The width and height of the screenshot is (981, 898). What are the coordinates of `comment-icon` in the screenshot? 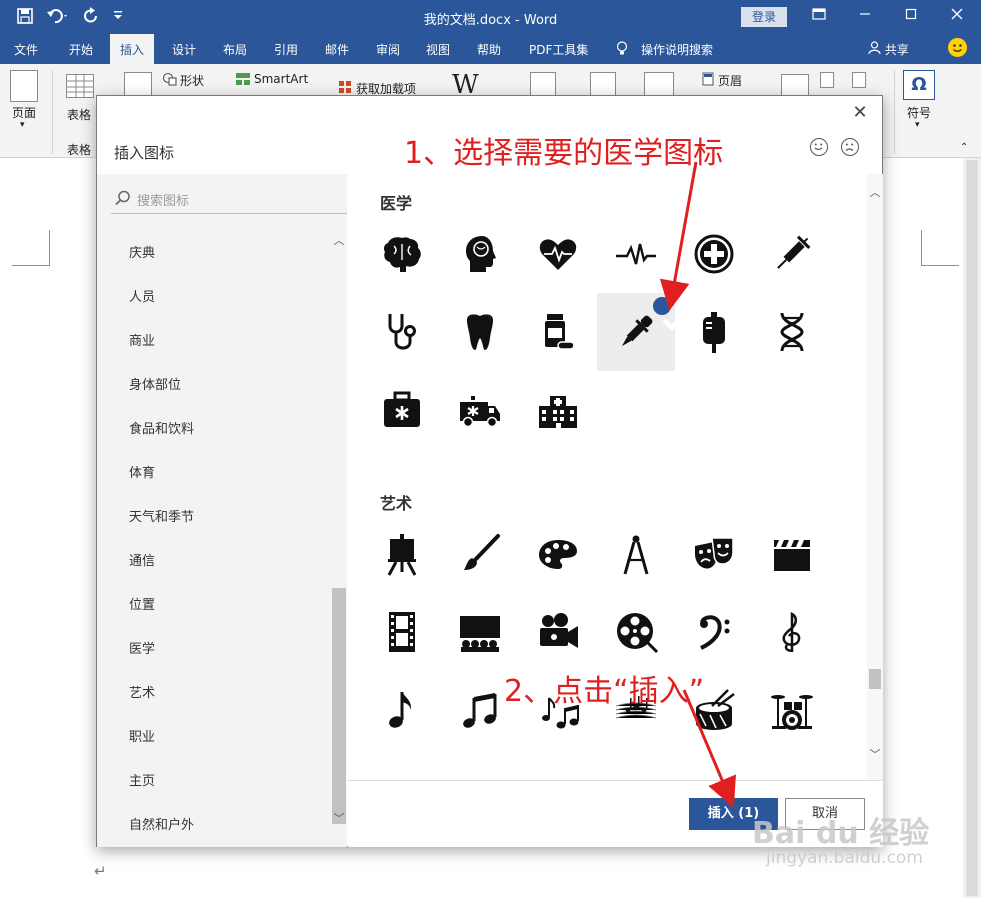 It's located at (659, 84).